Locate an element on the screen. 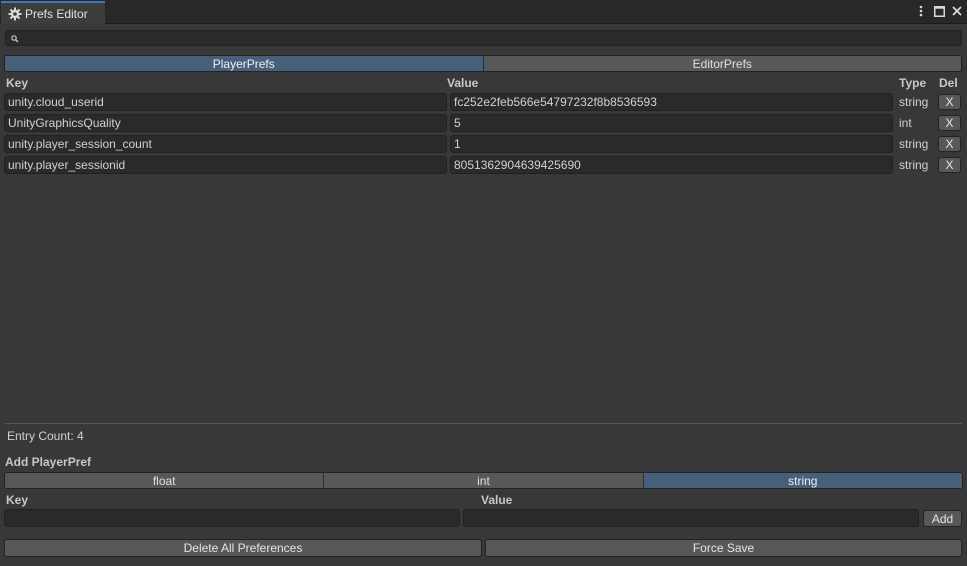 This screenshot has height=566, width=967. tab-playerprefs: PlayerPrefs is located at coordinates (244, 63).